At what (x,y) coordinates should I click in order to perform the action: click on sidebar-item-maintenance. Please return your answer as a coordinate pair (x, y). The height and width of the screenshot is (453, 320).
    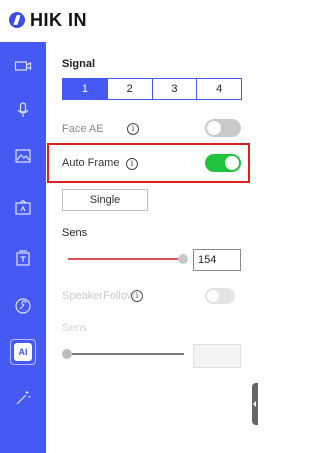
    Looking at the image, I should click on (23, 306).